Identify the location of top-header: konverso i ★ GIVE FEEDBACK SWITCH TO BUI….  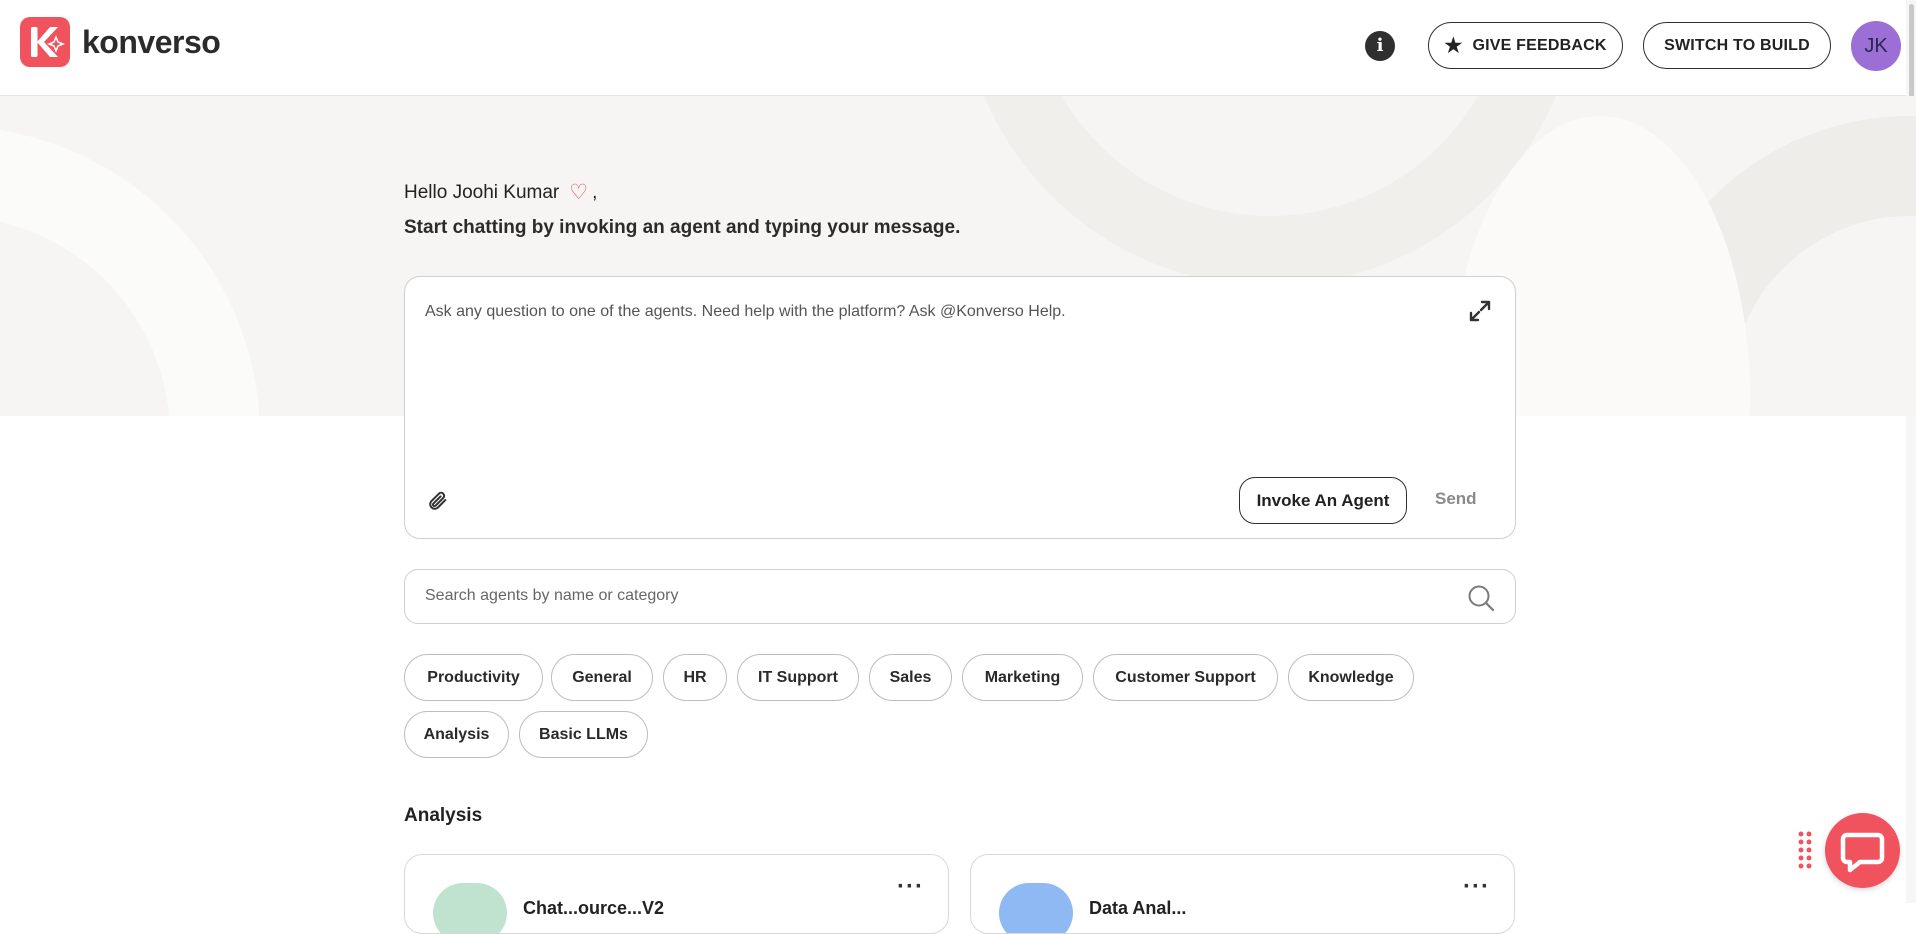
(958, 48).